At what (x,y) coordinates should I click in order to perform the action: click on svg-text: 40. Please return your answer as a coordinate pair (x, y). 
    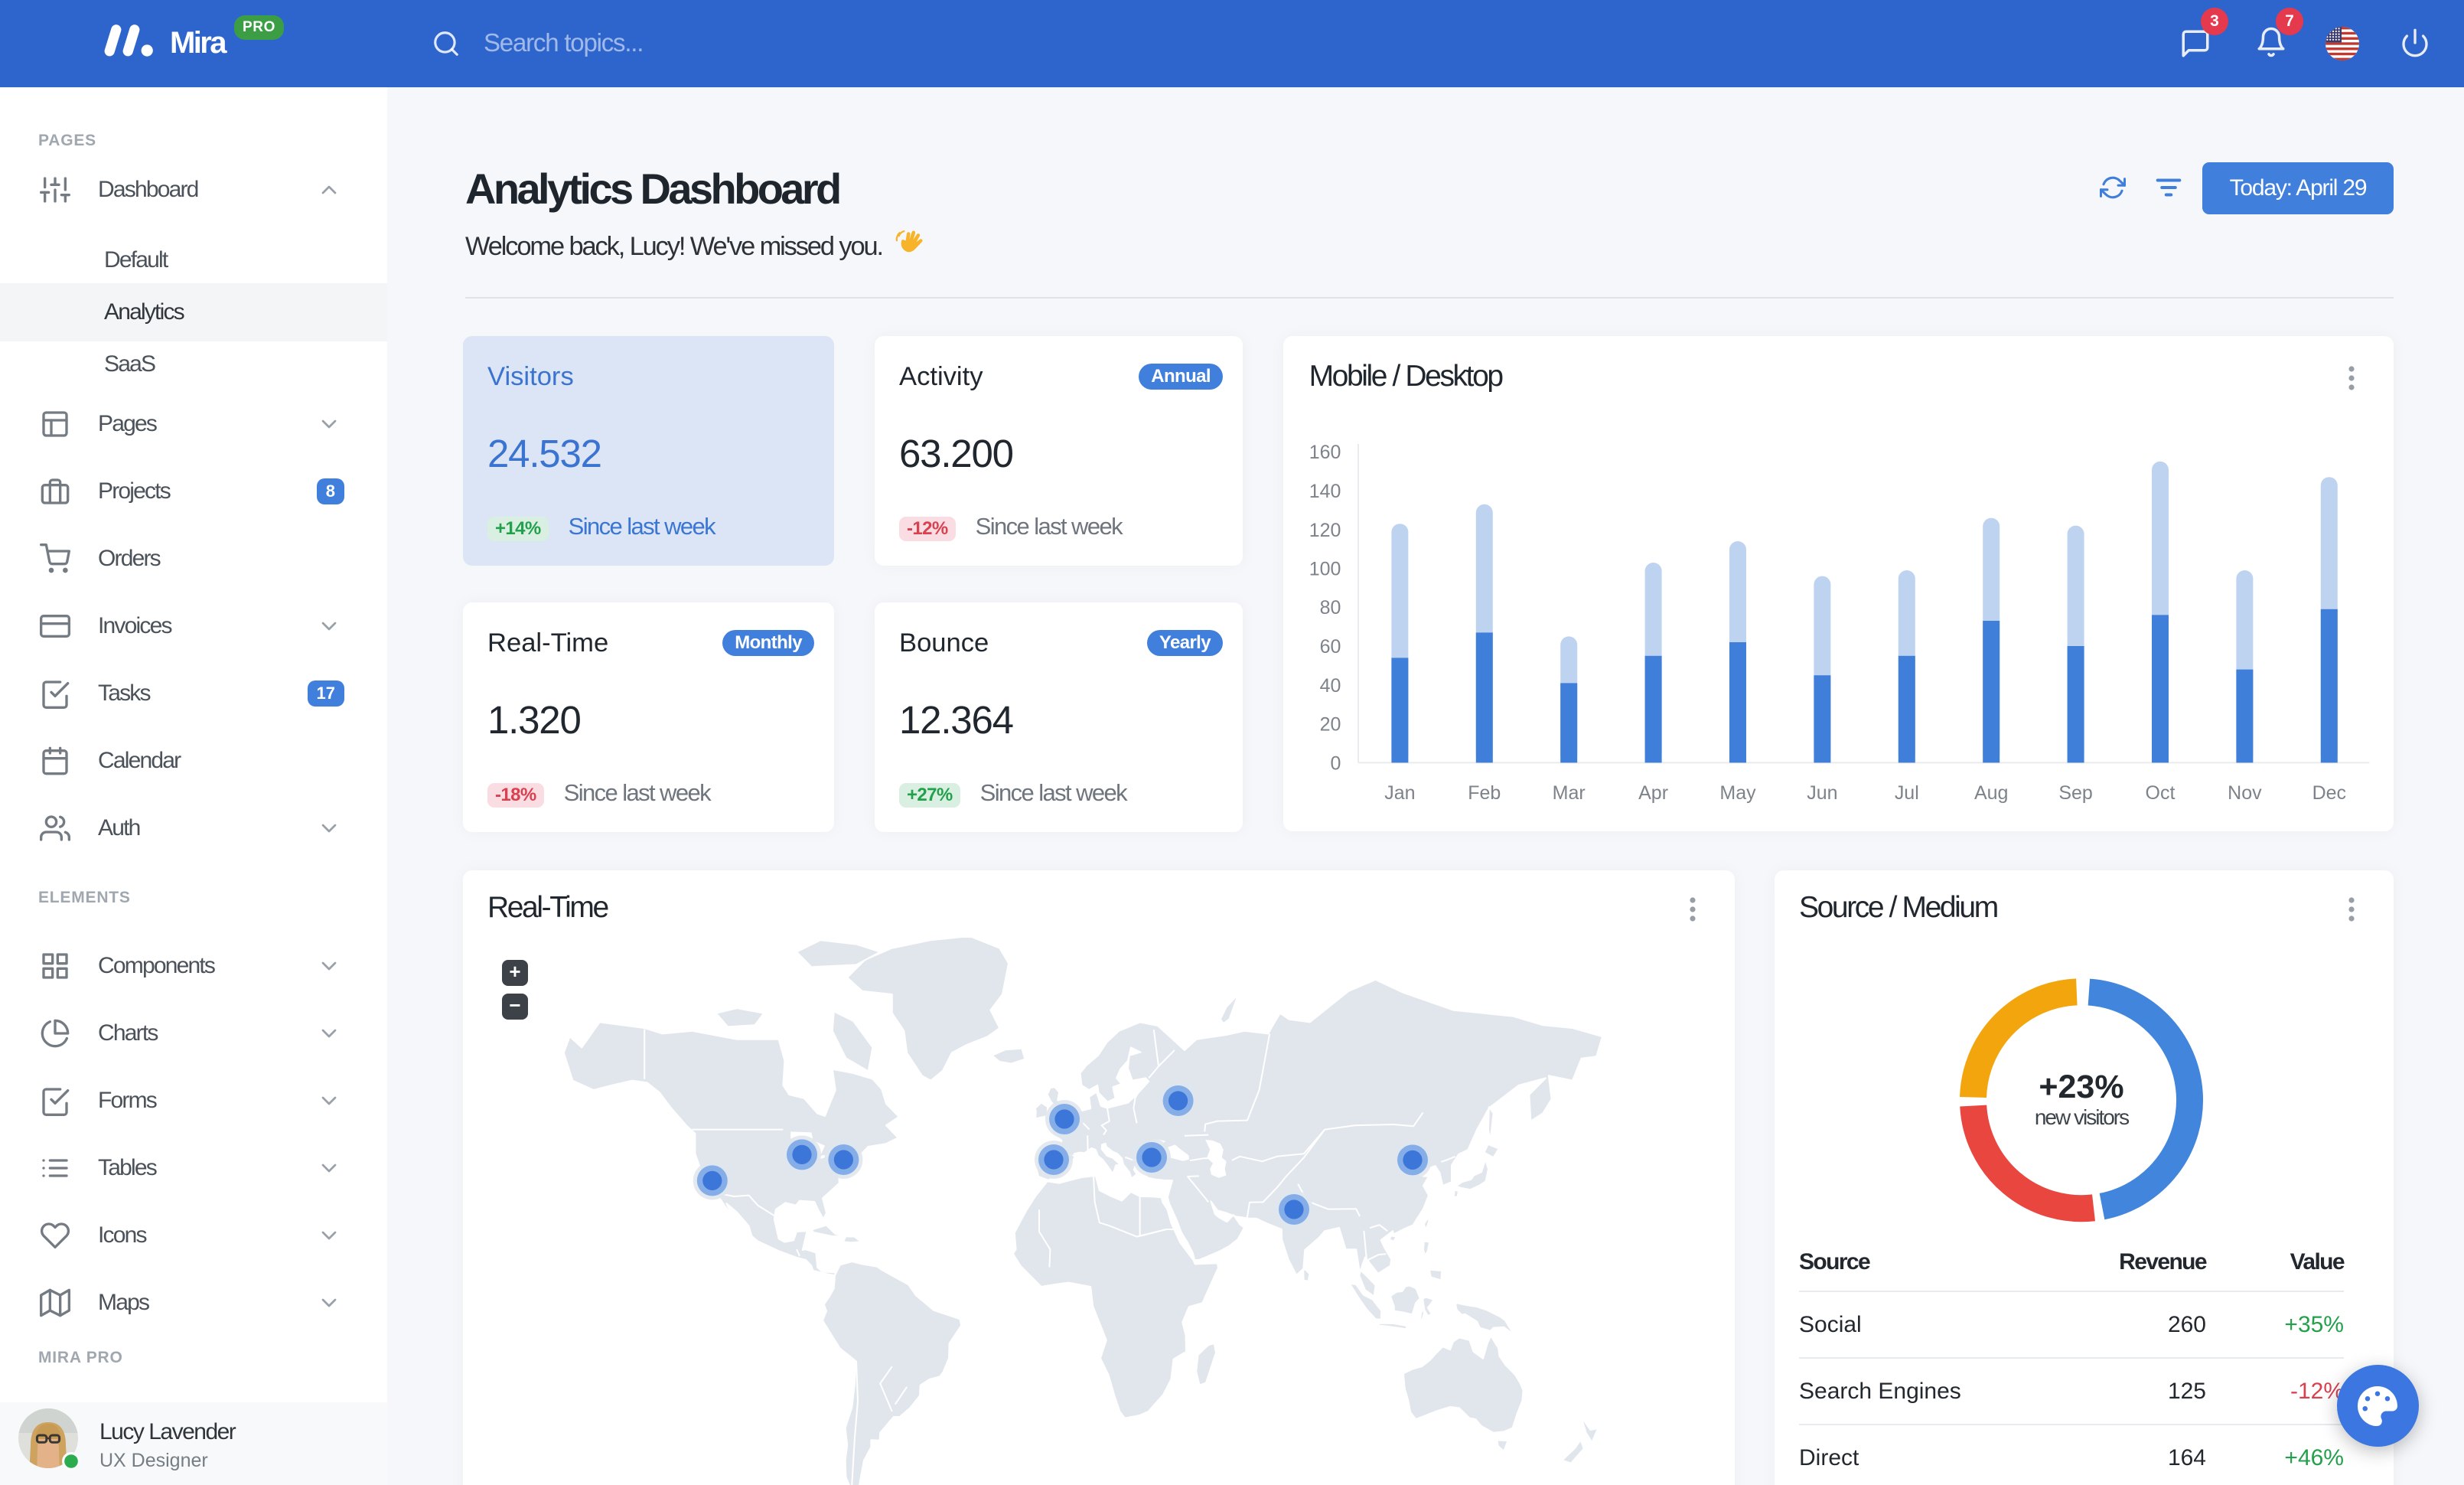
    Looking at the image, I should click on (1330, 686).